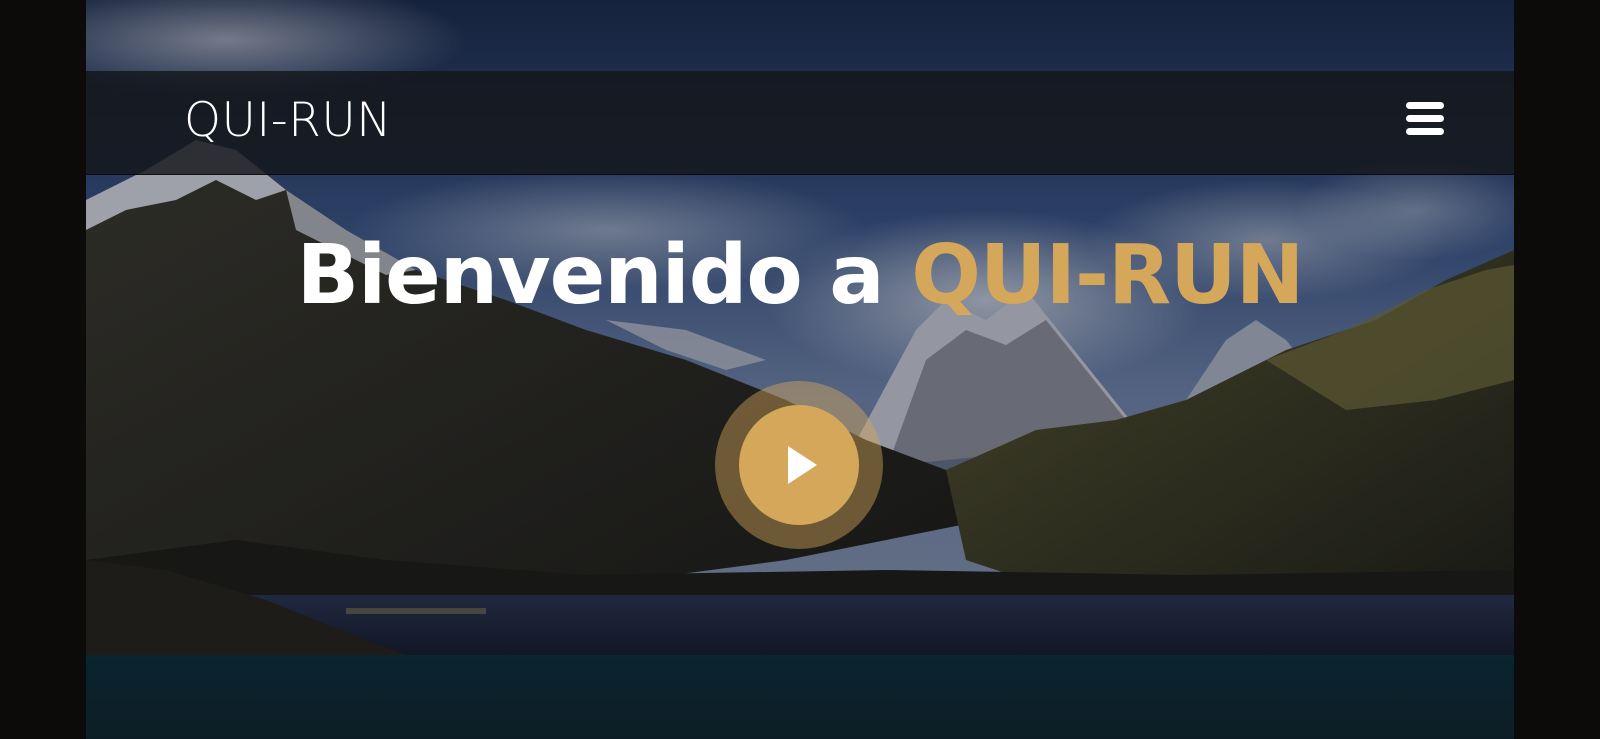  Describe the element at coordinates (800, 697) in the screenshot. I see `next-section` at that location.